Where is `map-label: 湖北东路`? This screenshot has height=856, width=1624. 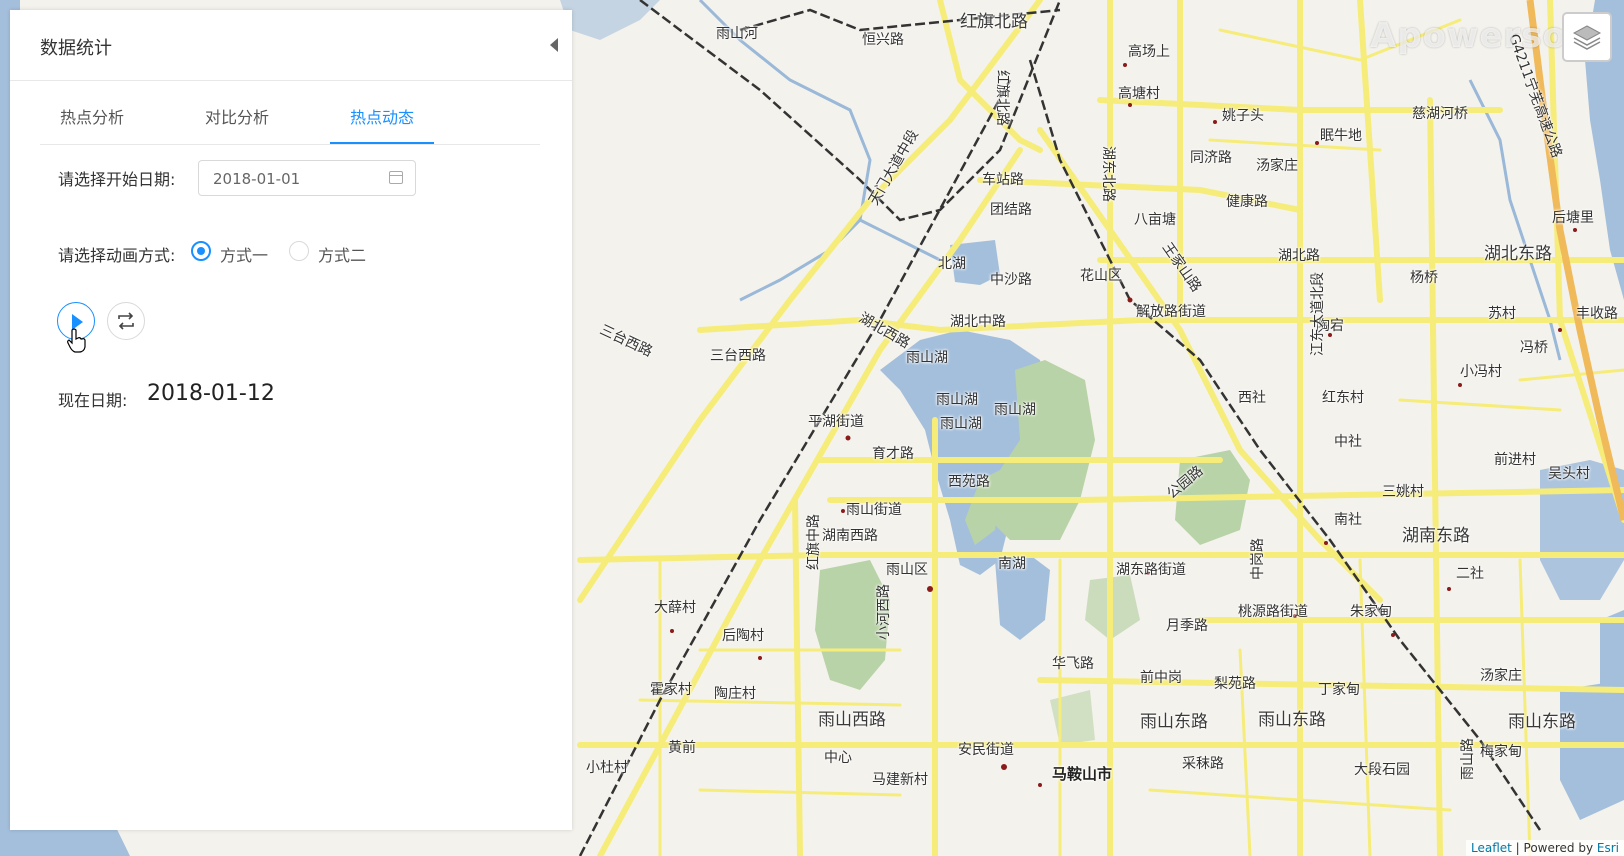 map-label: 湖北东路 is located at coordinates (1518, 254).